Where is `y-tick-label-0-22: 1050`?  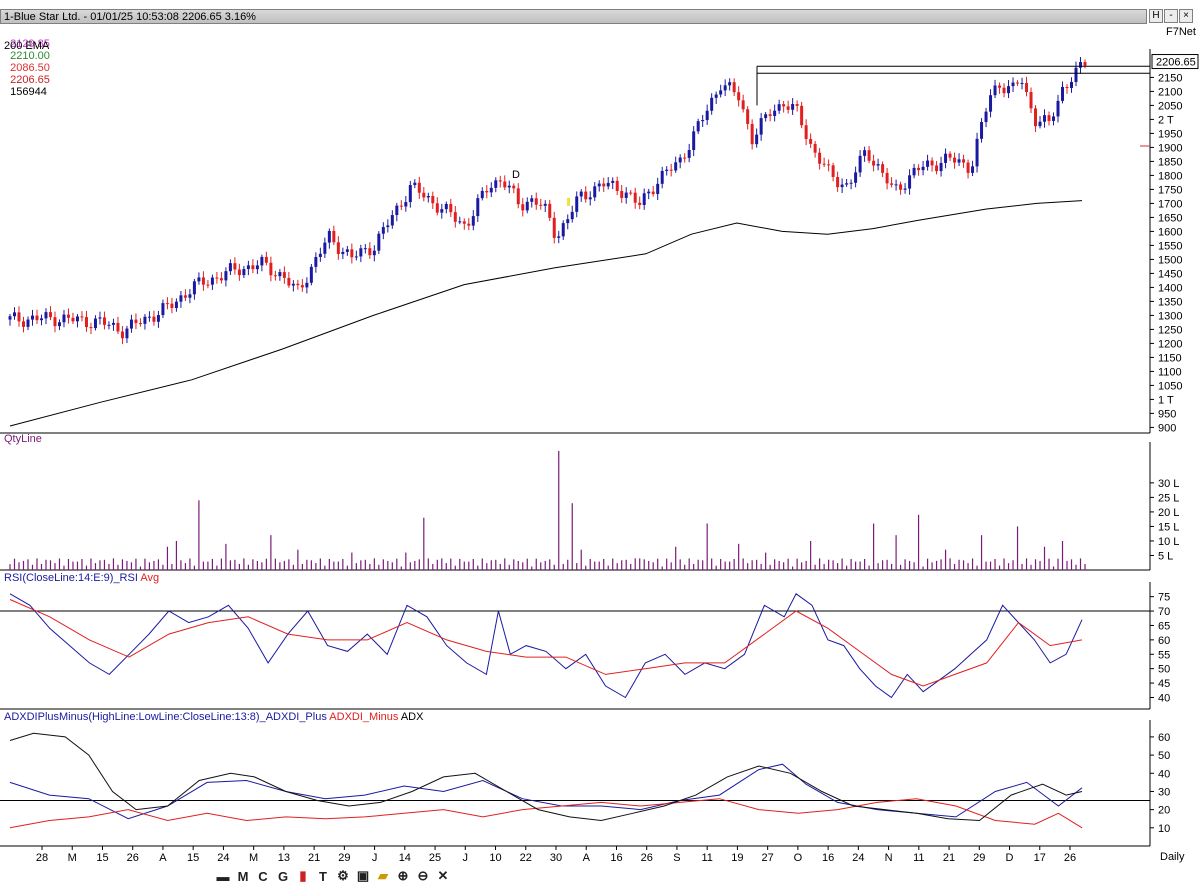
y-tick-label-0-22: 1050 is located at coordinates (1170, 386).